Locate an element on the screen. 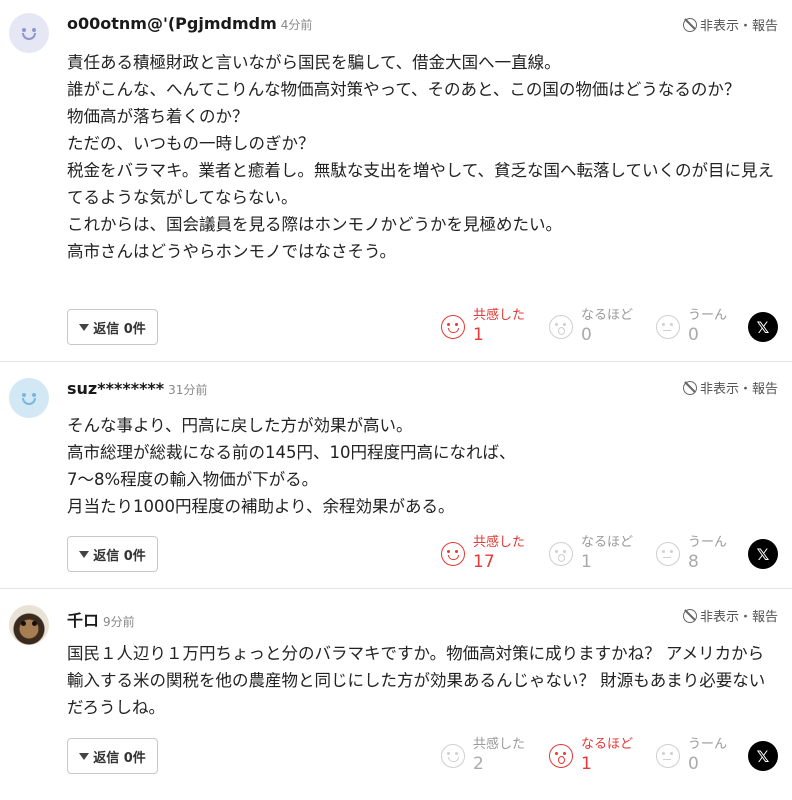  comment-line: ただの、いつもの一時しのぎか？ is located at coordinates (191, 143).